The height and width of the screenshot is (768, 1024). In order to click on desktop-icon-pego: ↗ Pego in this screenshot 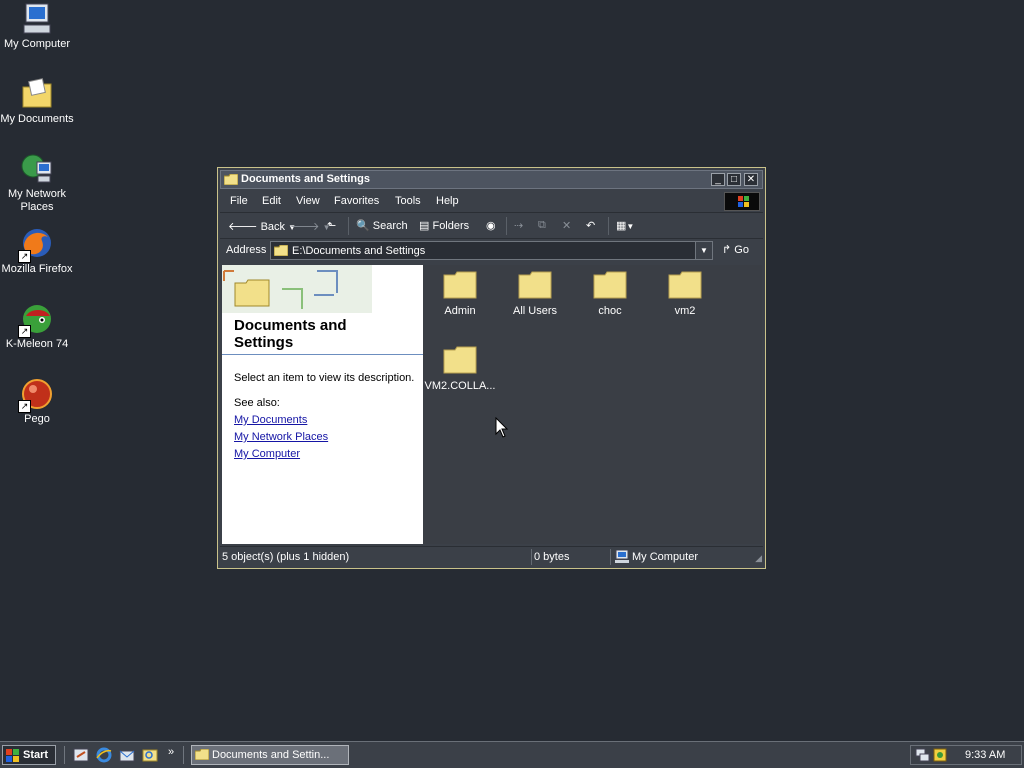, I will do `click(37, 401)`.